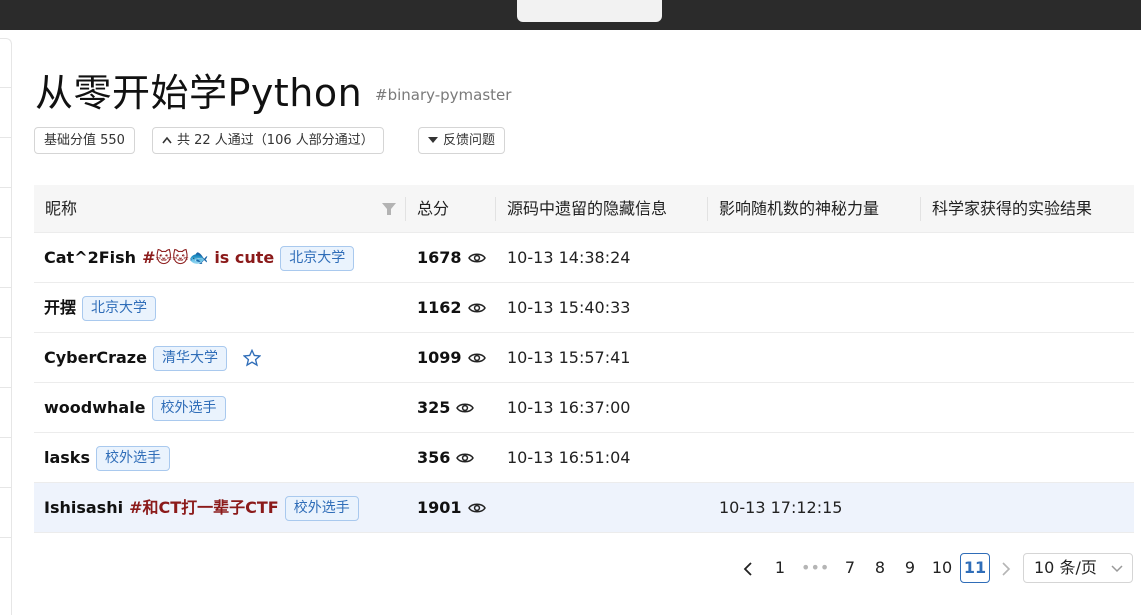 This screenshot has width=1141, height=615. Describe the element at coordinates (439, 507) in the screenshot. I see `total-score: 1901` at that location.